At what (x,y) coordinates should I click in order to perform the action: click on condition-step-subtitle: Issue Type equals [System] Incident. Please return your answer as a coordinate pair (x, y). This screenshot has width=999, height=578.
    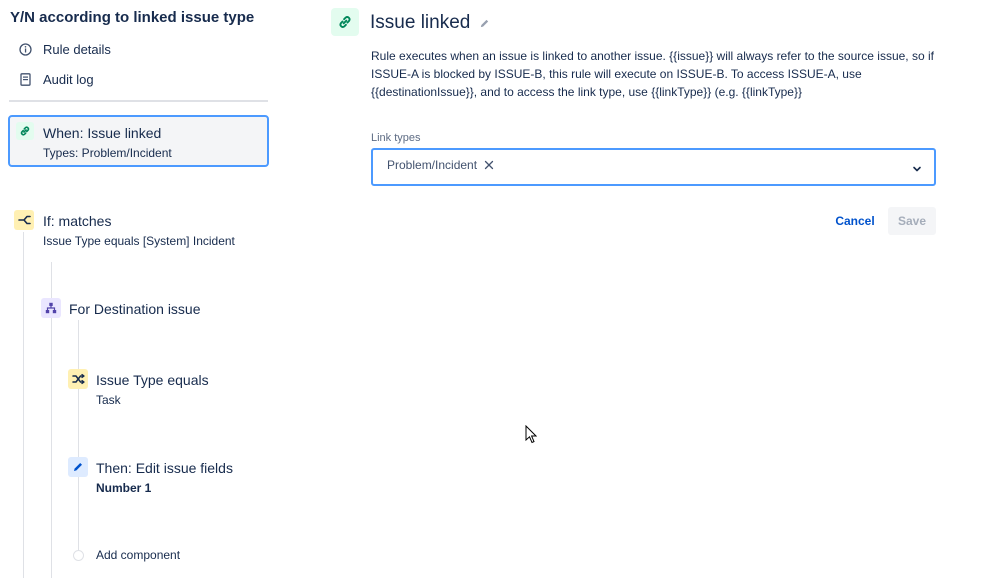
    Looking at the image, I should click on (139, 241).